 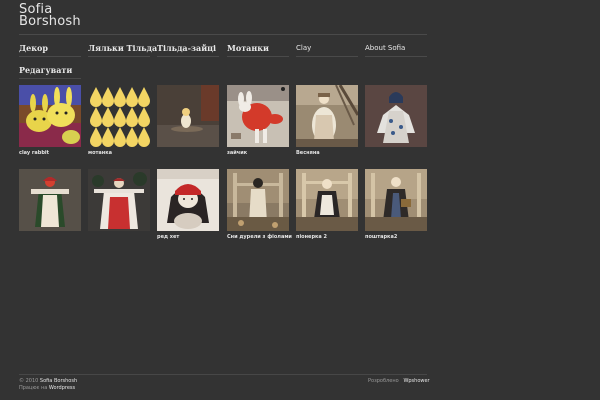 I want to click on site-title: Sofia Borshosh, so click(x=50, y=15).